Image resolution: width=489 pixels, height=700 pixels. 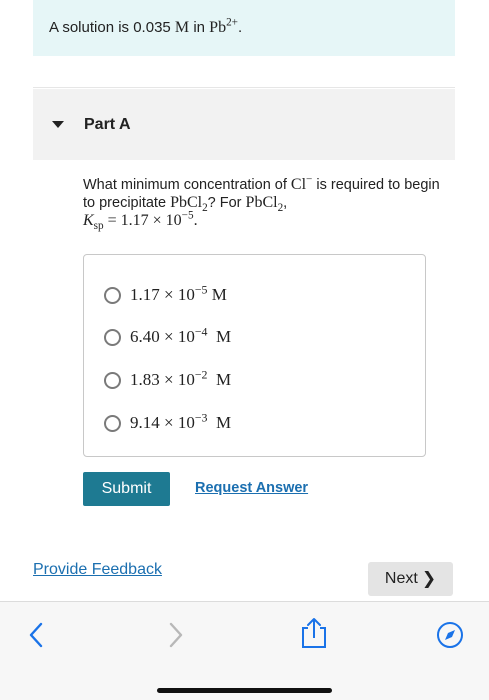 I want to click on next-label: Next, so click(x=401, y=578).